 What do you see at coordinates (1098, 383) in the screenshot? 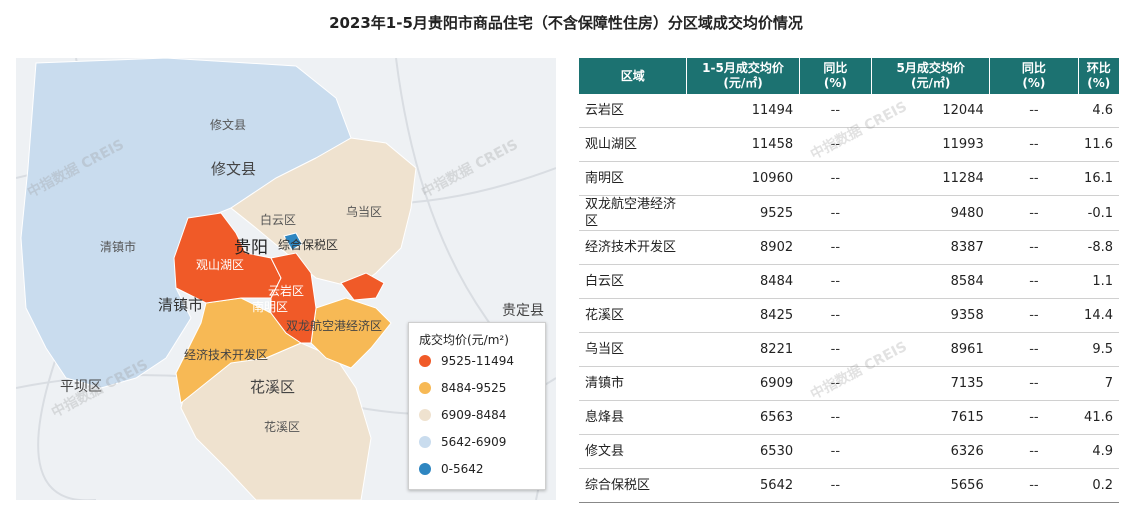
I see `cell-mom: 7` at bounding box center [1098, 383].